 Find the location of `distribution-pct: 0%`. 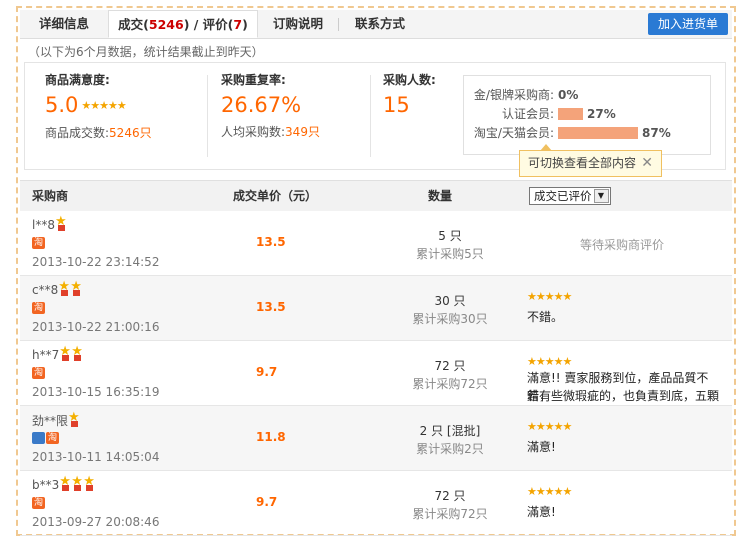

distribution-pct: 0% is located at coordinates (568, 95).